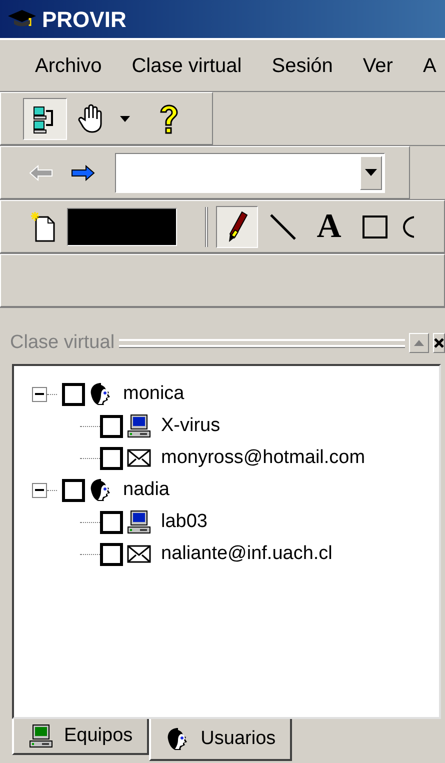 The image size is (445, 763). What do you see at coordinates (375, 226) in the screenshot?
I see `rectangle-tool-icon` at bounding box center [375, 226].